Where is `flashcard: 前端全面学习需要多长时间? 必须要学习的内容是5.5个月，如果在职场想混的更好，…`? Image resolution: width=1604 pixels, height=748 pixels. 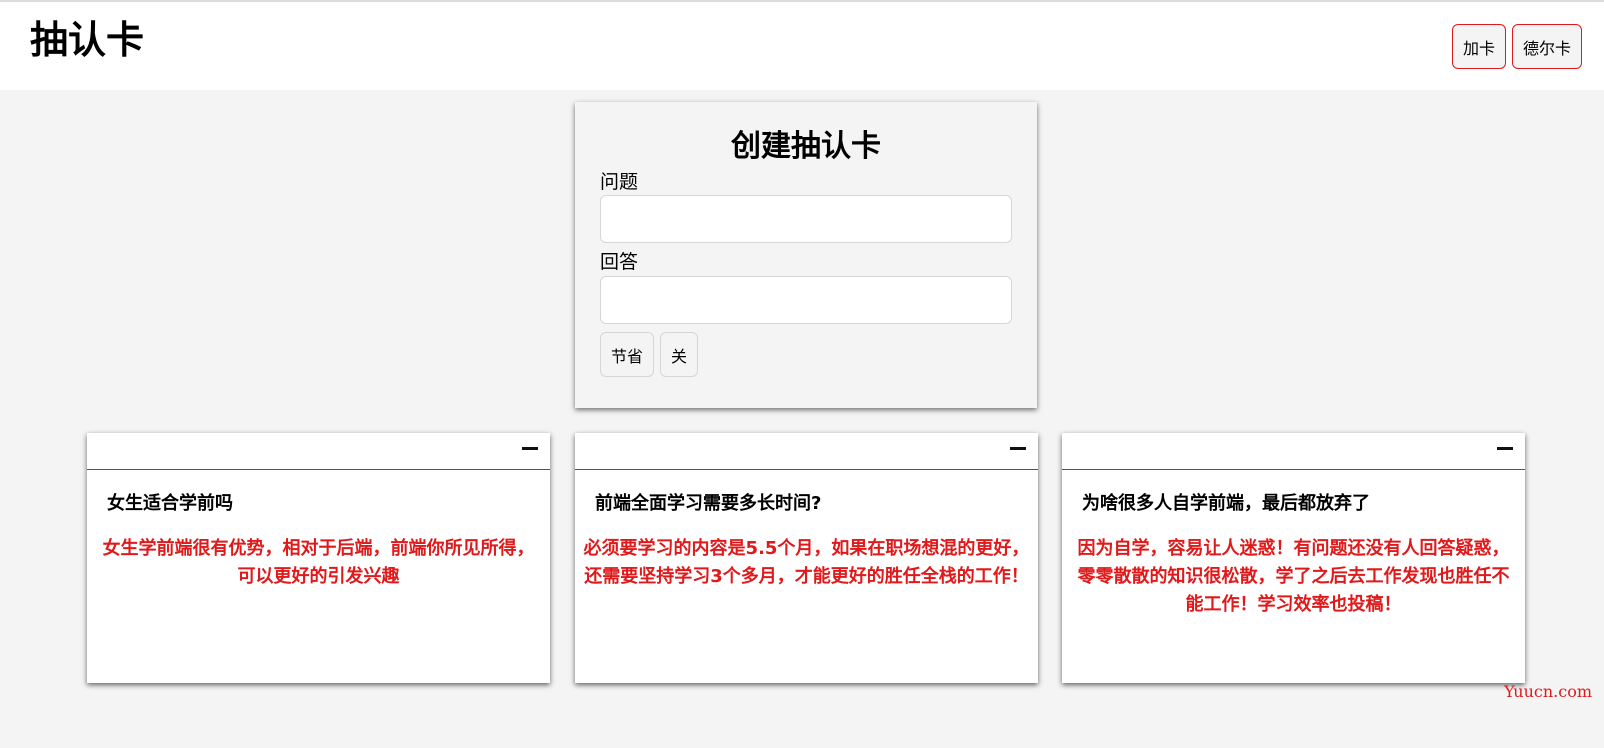 flashcard: 前端全面学习需要多长时间? 必须要学习的内容是5.5个月，如果在职场想混的更好，… is located at coordinates (806, 558).